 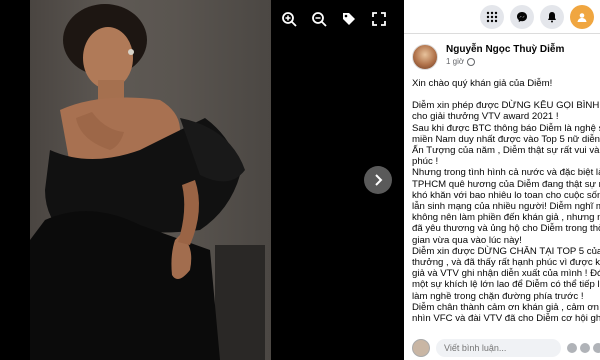 What do you see at coordinates (425, 57) in the screenshot?
I see `author-avatar` at bounding box center [425, 57].